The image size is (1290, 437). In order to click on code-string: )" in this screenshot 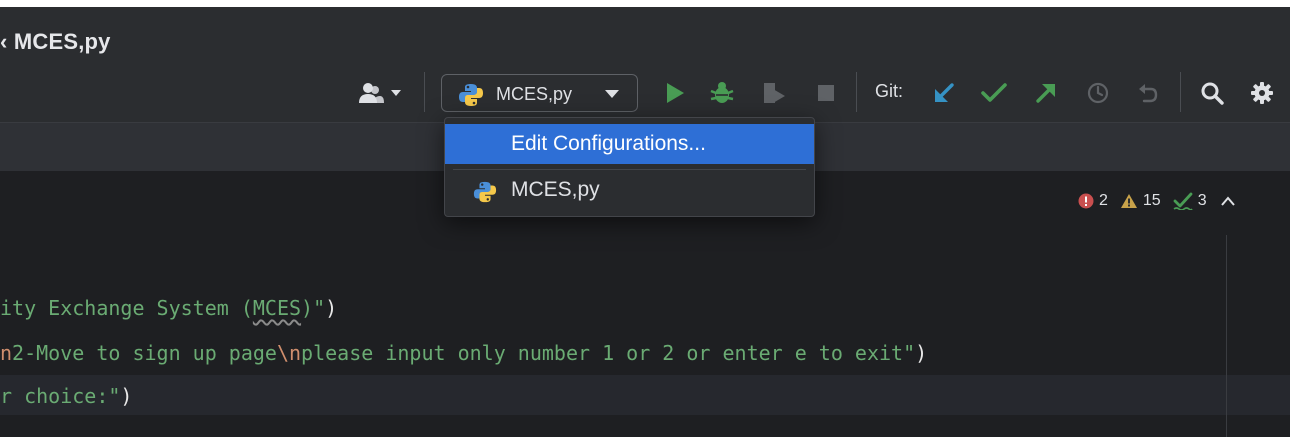, I will do `click(313, 308)`.